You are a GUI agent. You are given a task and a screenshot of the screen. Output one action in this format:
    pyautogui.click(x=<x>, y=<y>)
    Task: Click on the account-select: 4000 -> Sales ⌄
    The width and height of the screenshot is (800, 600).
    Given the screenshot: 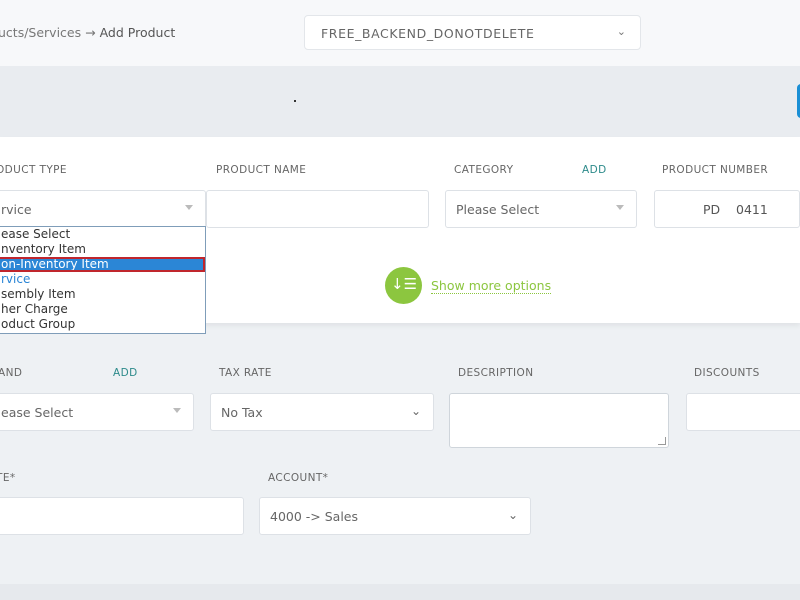 What is the action you would take?
    pyautogui.click(x=395, y=516)
    